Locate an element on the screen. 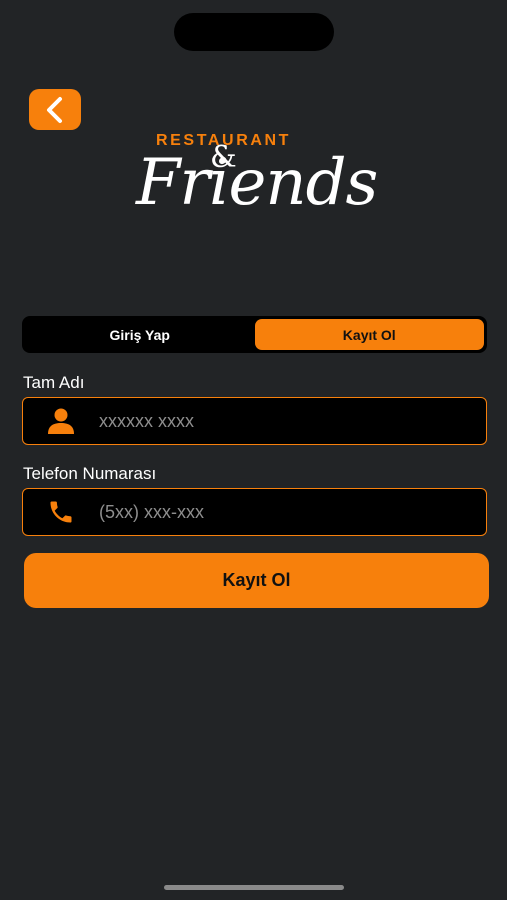  logo-friends-text: Friends is located at coordinates (257, 183).